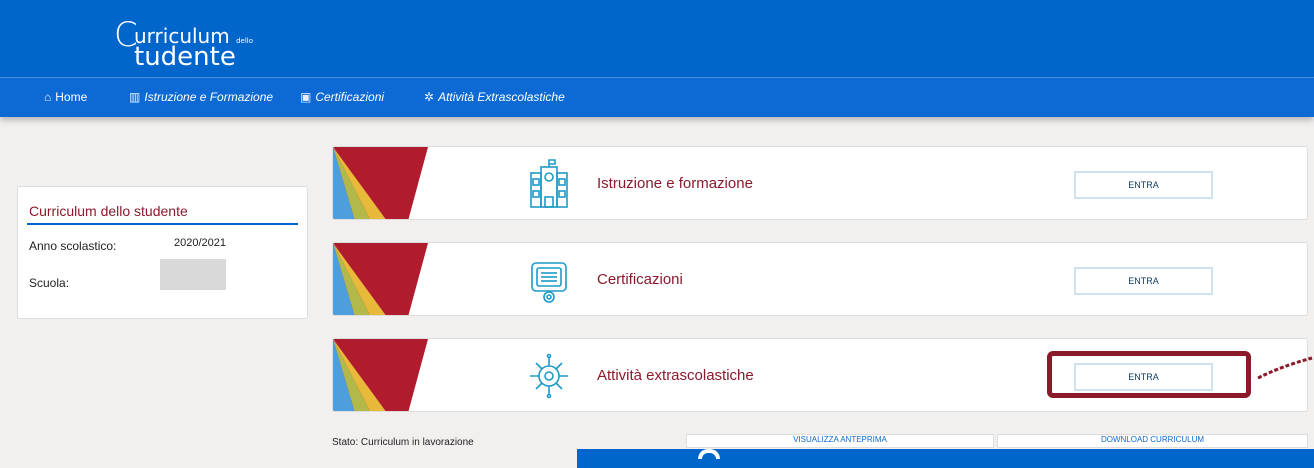 This screenshot has height=468, width=1314. I want to click on nav-istruzione-label: Istruzione e Formazione, so click(209, 97).